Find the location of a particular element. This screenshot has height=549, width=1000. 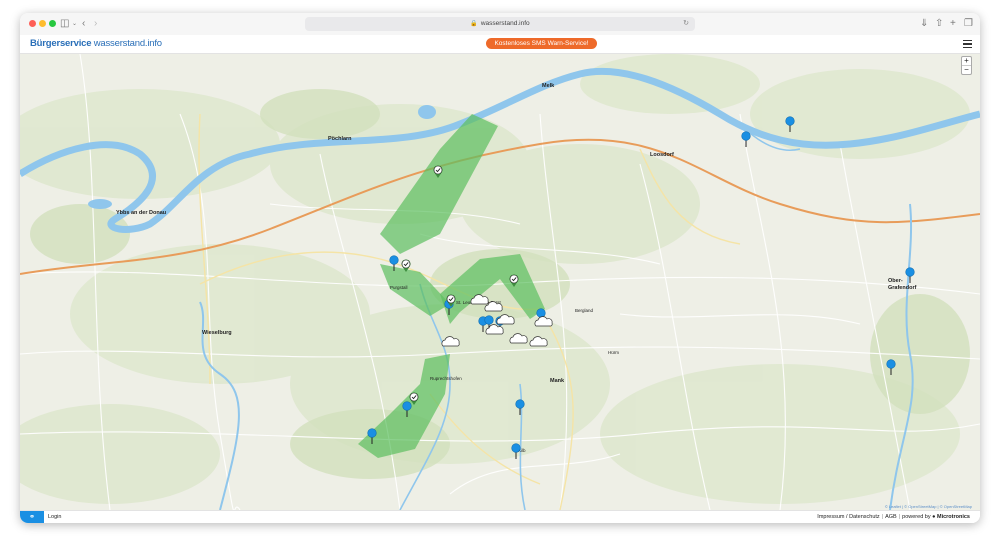

site-logo: Bürgerservice wasserstand.info is located at coordinates (96, 43).